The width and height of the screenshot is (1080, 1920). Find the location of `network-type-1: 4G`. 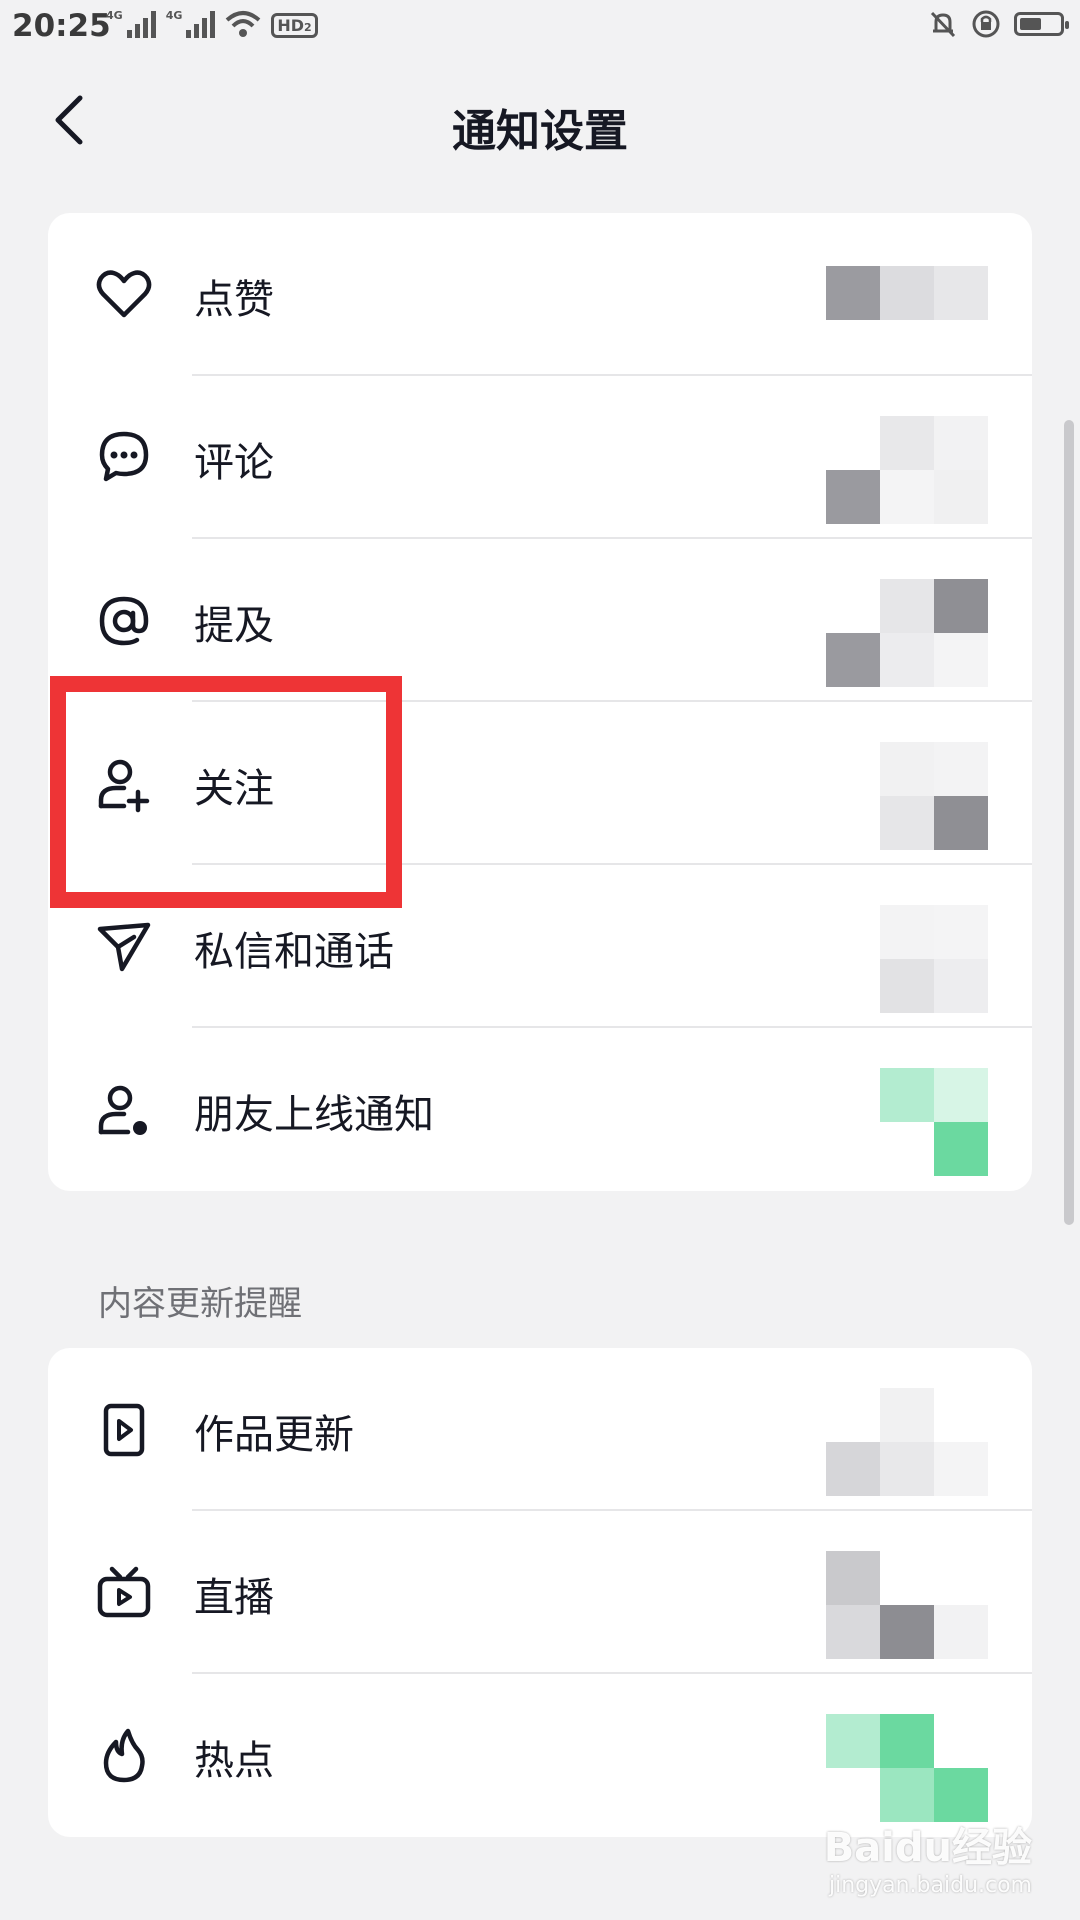

network-type-1: 4G is located at coordinates (114, 15).